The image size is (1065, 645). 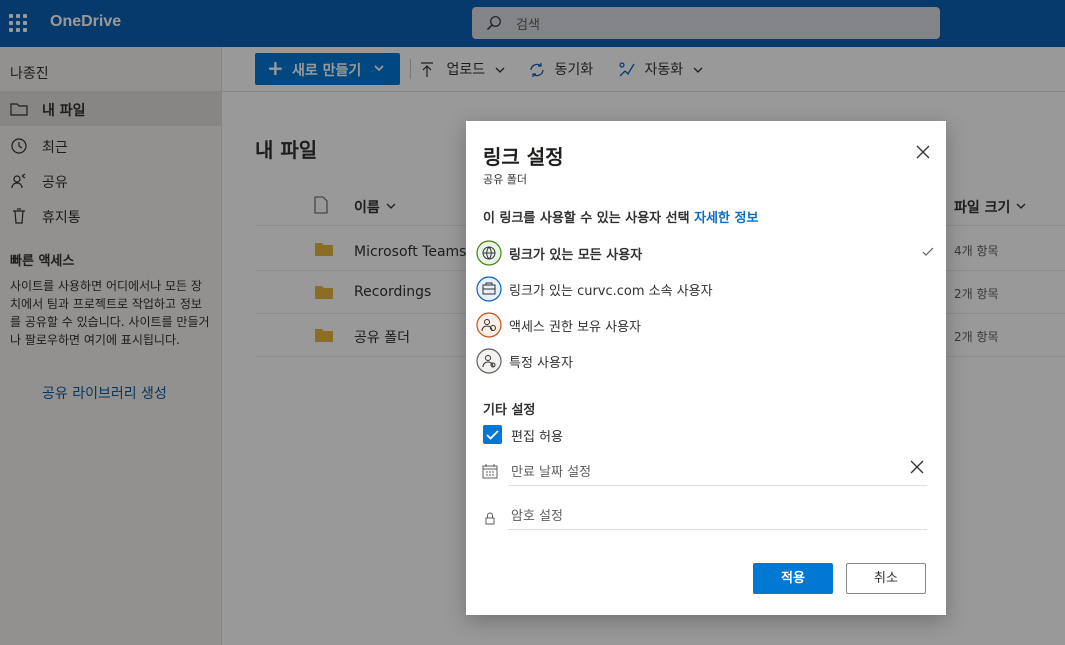 What do you see at coordinates (717, 515) in the screenshot?
I see `password-field: 암호 설정` at bounding box center [717, 515].